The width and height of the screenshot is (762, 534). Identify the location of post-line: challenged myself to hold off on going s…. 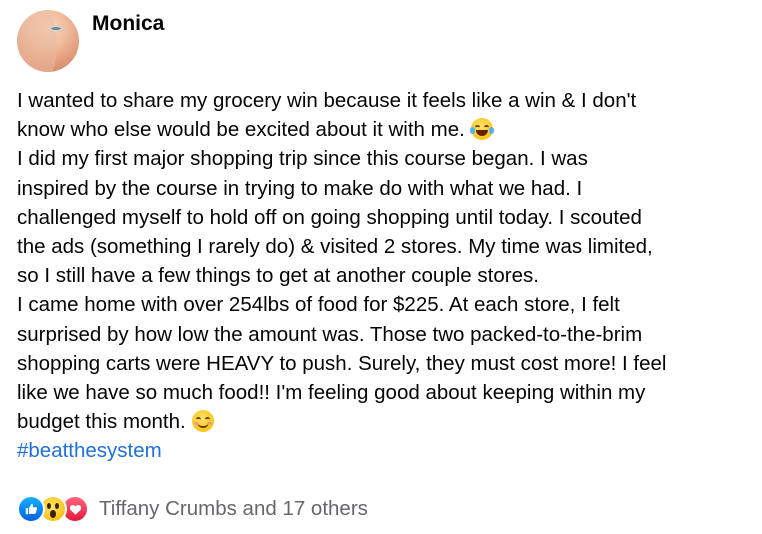
(329, 217).